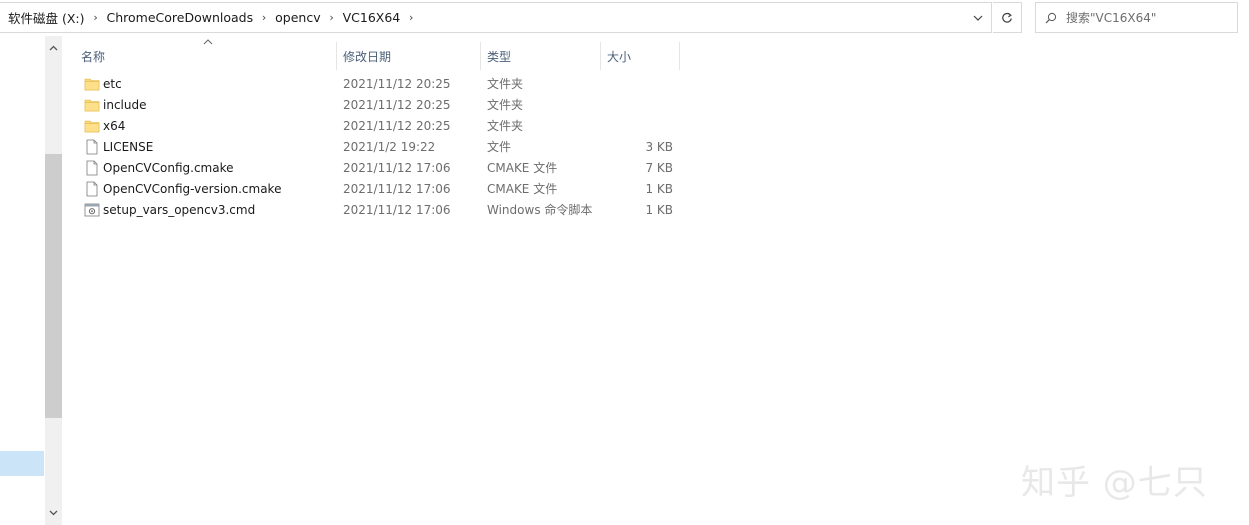 The width and height of the screenshot is (1249, 525). Describe the element at coordinates (168, 167) in the screenshot. I see `file-name: OpenCVConfig.cmake` at that location.